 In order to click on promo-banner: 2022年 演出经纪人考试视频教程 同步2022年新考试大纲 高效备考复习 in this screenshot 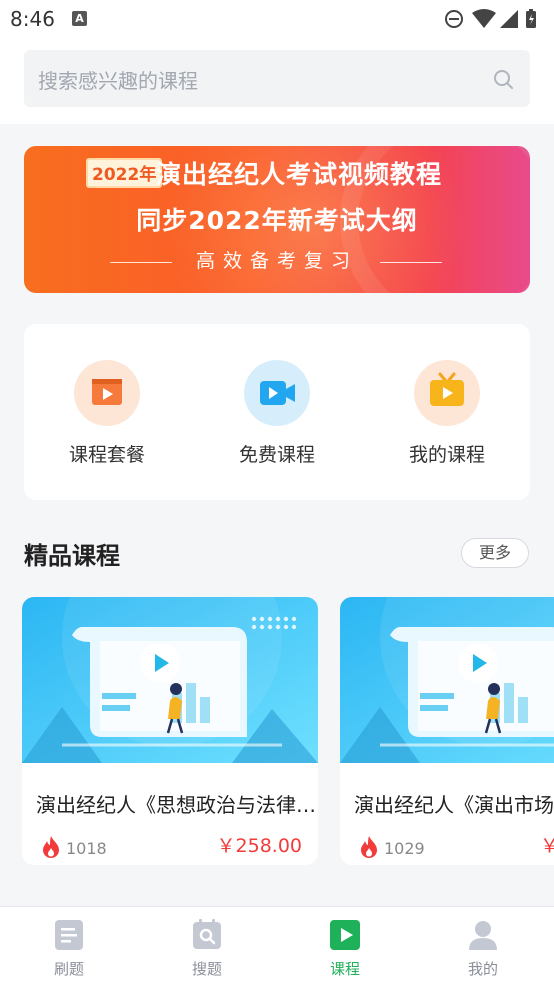, I will do `click(277, 219)`.